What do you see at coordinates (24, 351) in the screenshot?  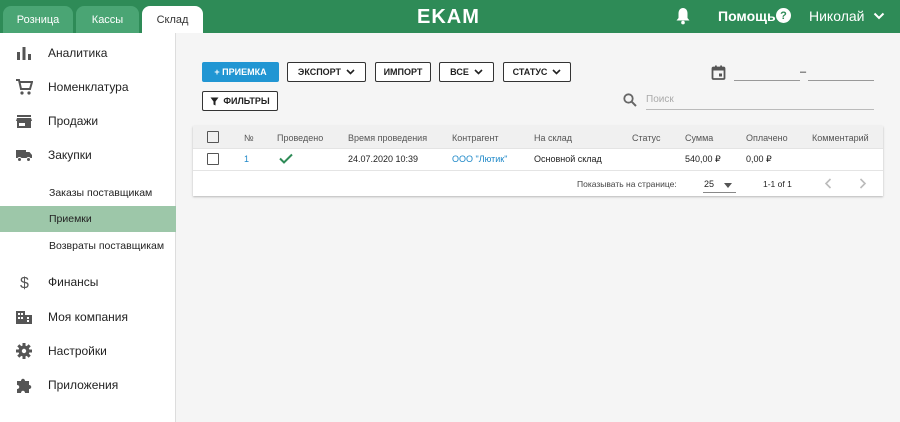 I see `gear-icon` at bounding box center [24, 351].